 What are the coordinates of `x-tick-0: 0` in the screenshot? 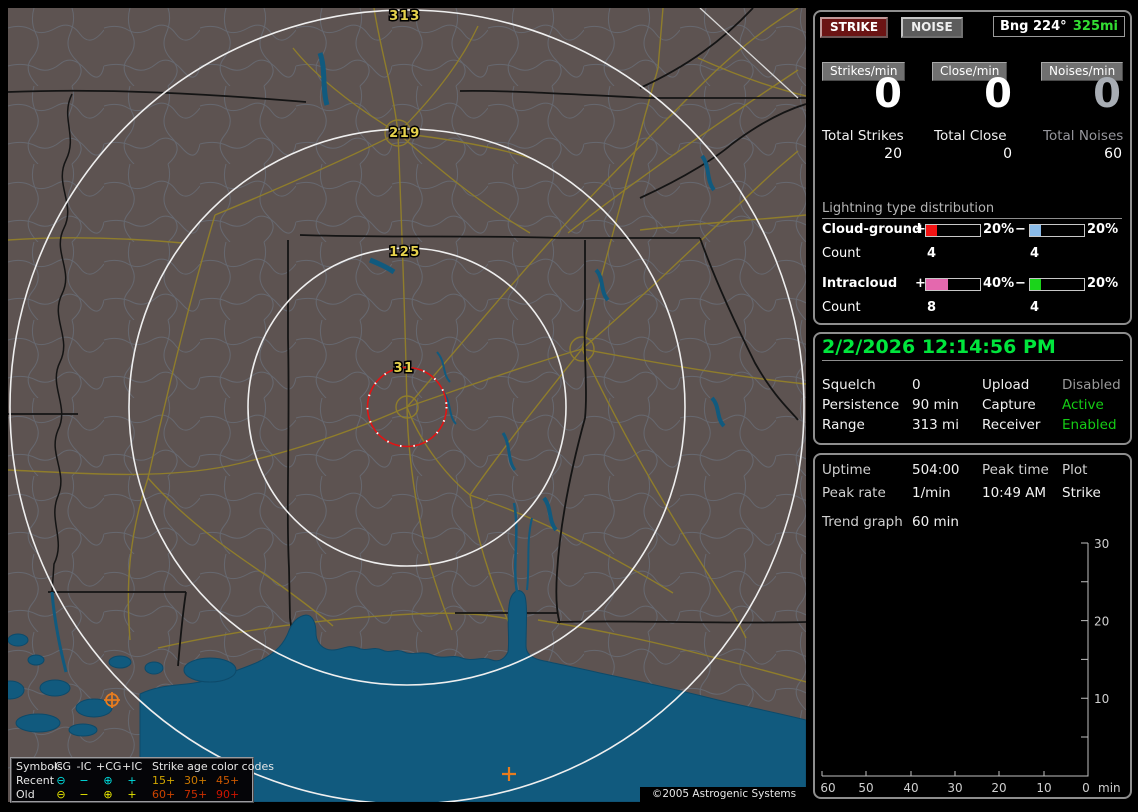 It's located at (1086, 788).